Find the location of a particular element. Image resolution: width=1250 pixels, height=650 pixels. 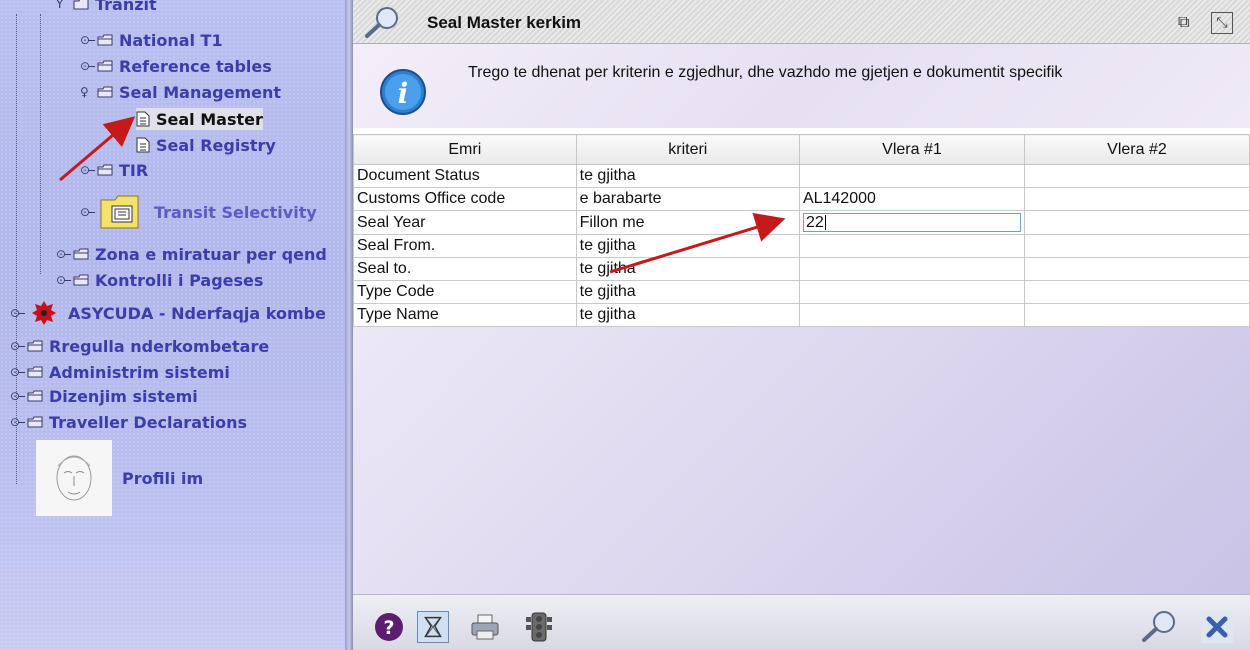

table-row: Seal Year Fillon me 22 is located at coordinates (801, 222).